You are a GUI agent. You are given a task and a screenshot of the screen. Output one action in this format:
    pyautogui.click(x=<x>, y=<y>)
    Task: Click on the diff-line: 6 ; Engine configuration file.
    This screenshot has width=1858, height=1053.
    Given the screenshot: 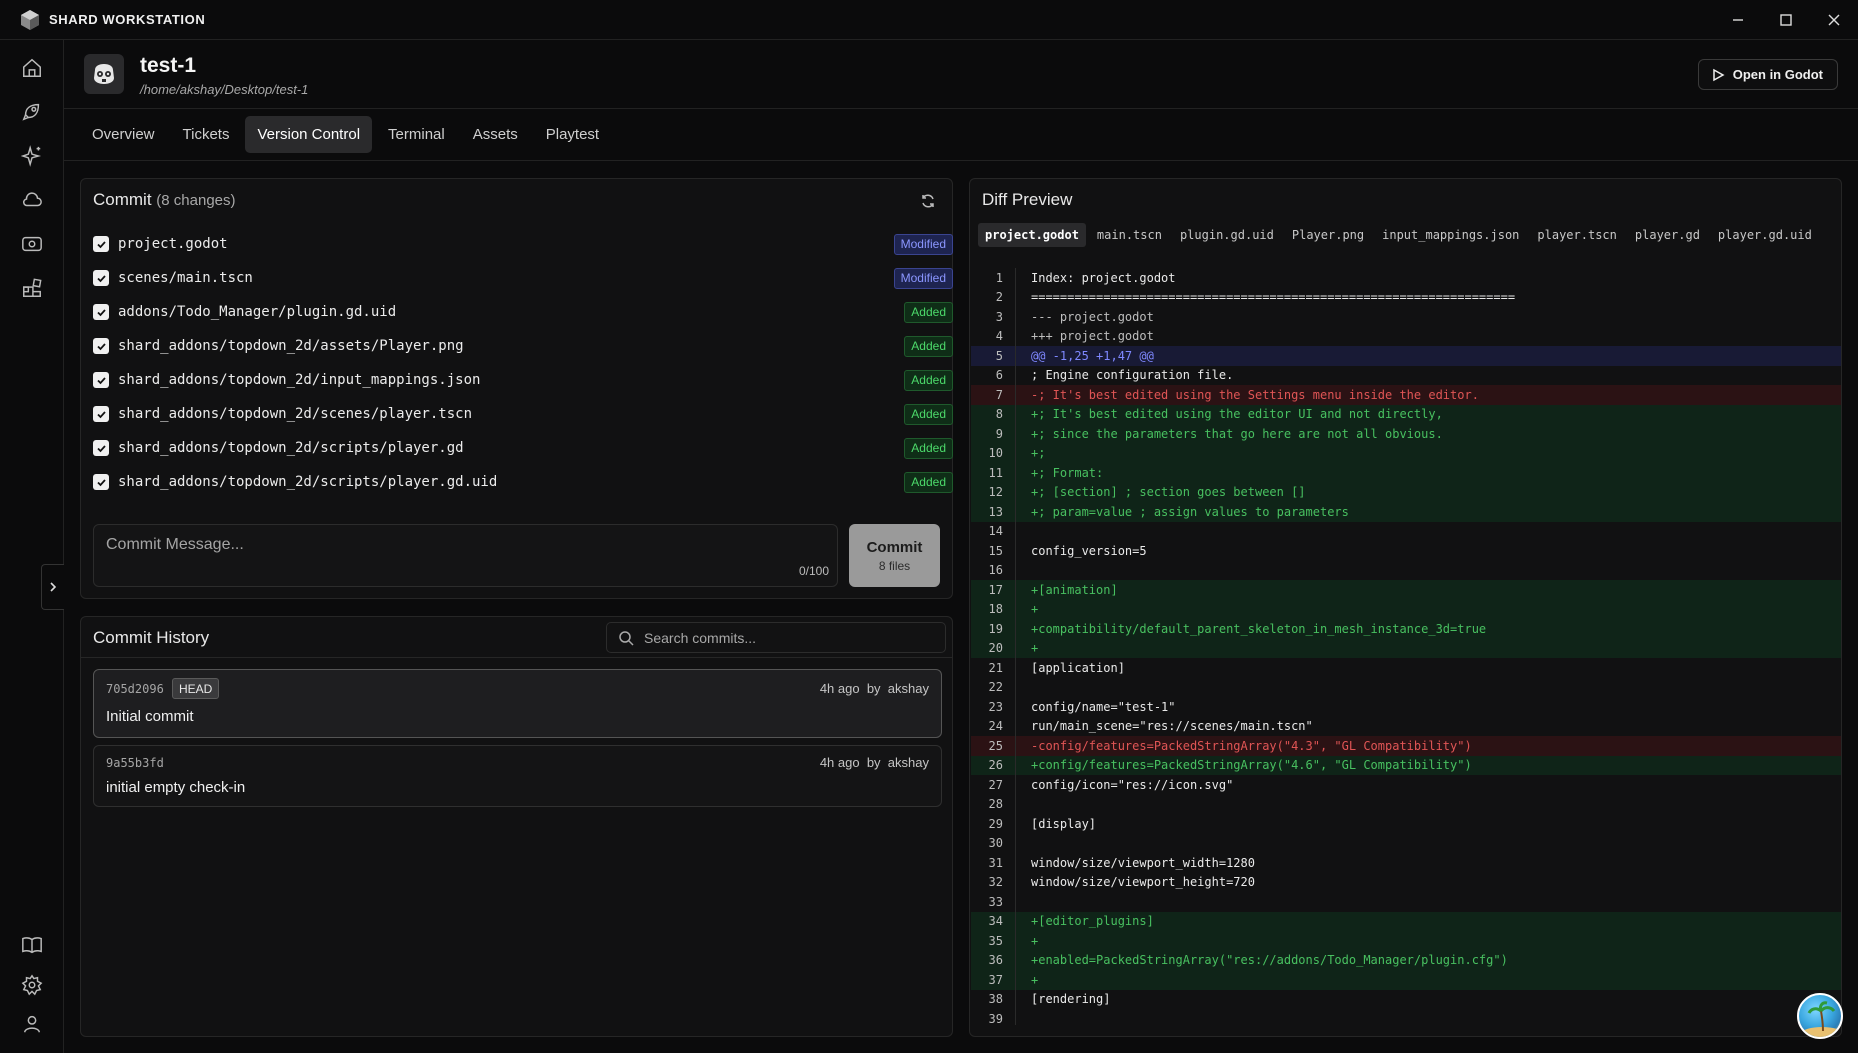 What is the action you would take?
    pyautogui.click(x=1406, y=375)
    